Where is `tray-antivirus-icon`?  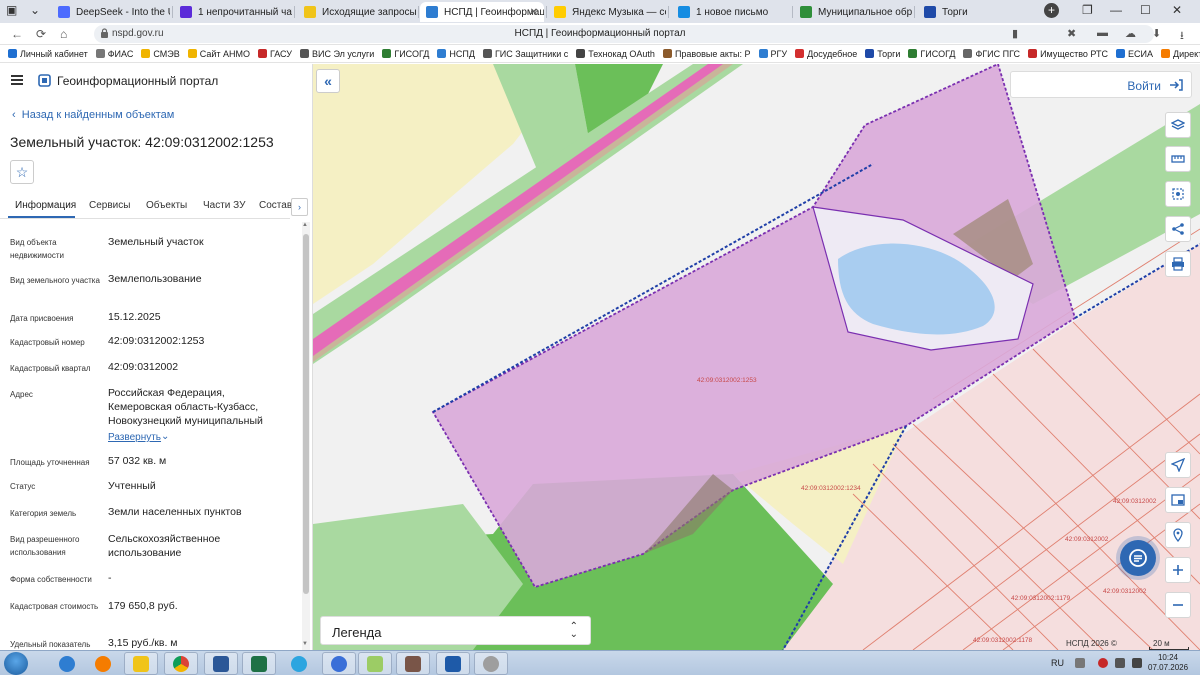
tray-antivirus-icon is located at coordinates (1103, 663).